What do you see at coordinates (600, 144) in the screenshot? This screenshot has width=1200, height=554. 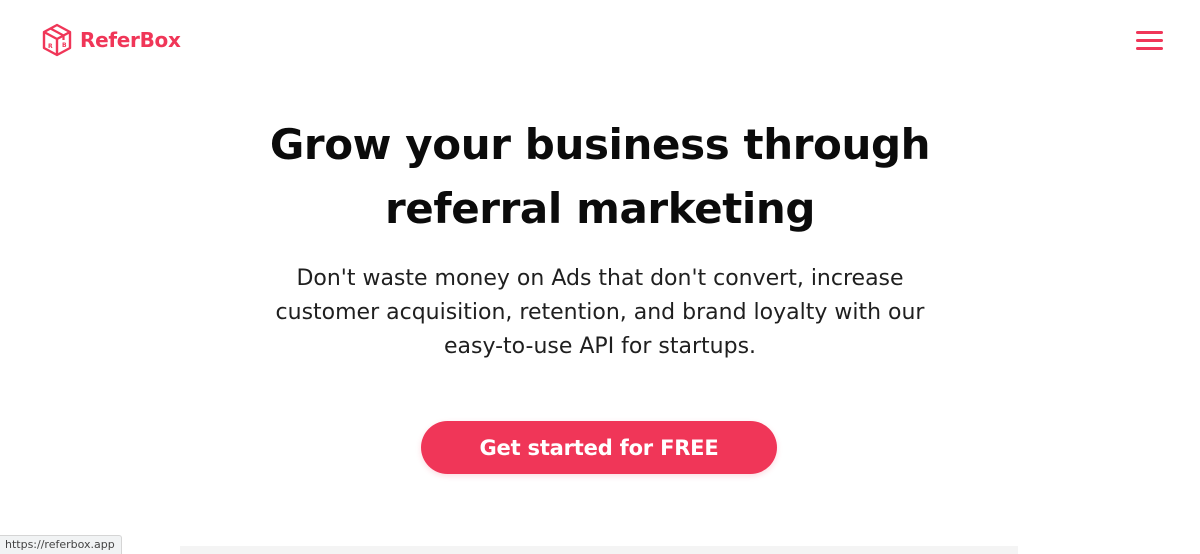 I see `hero-title-line: Grow your business through` at bounding box center [600, 144].